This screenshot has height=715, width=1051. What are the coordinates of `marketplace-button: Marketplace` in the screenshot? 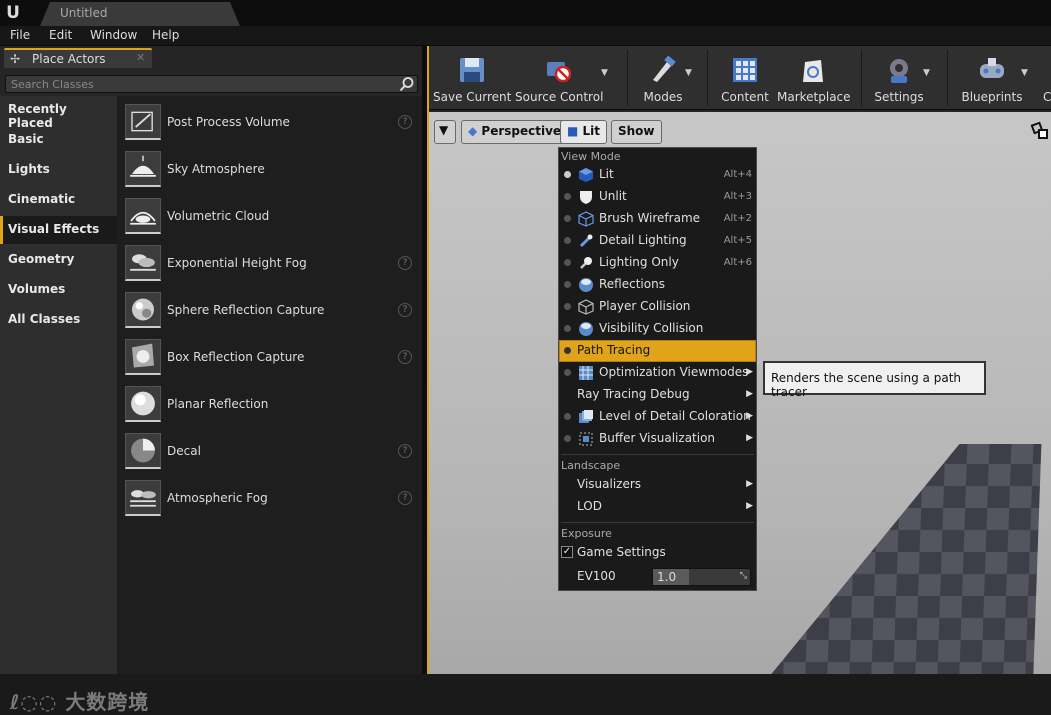 It's located at (814, 80).